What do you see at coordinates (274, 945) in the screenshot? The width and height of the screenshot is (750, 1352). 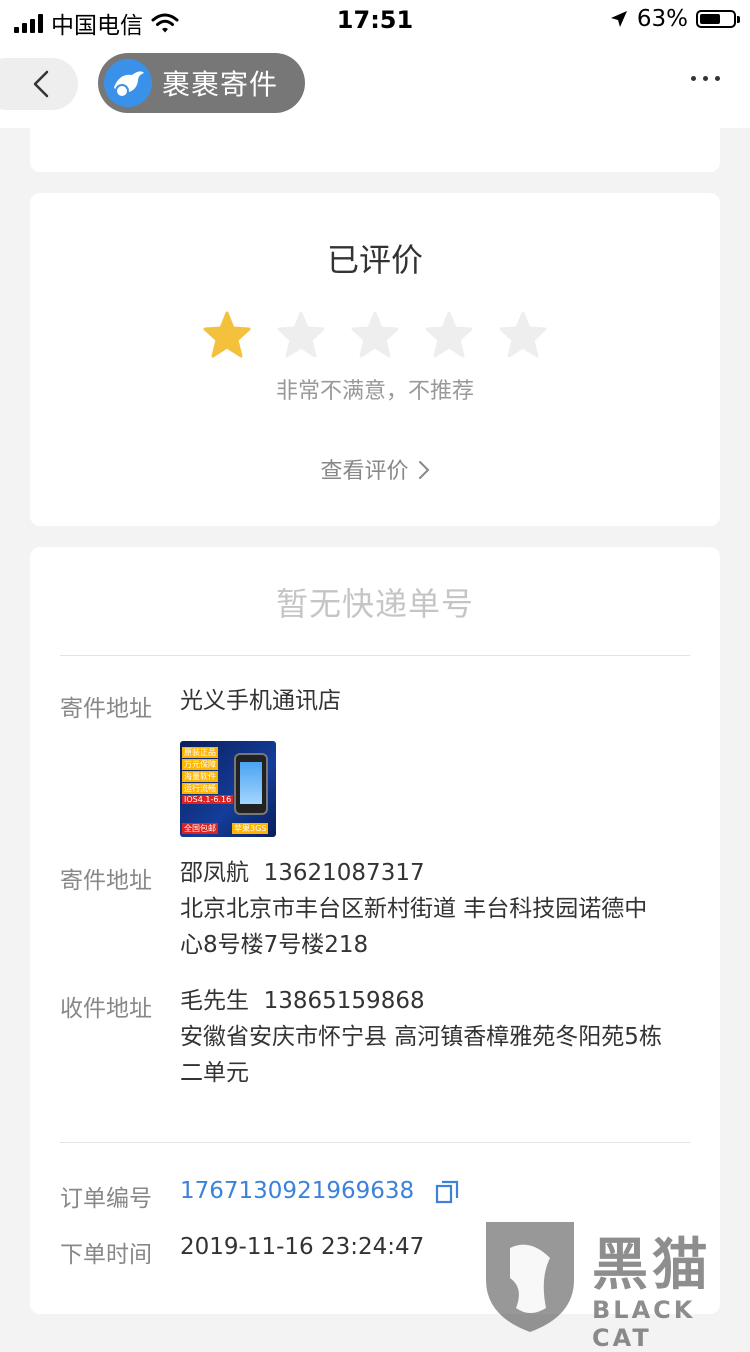 I see `sender-address-line2: 心8号楼7号楼218` at bounding box center [274, 945].